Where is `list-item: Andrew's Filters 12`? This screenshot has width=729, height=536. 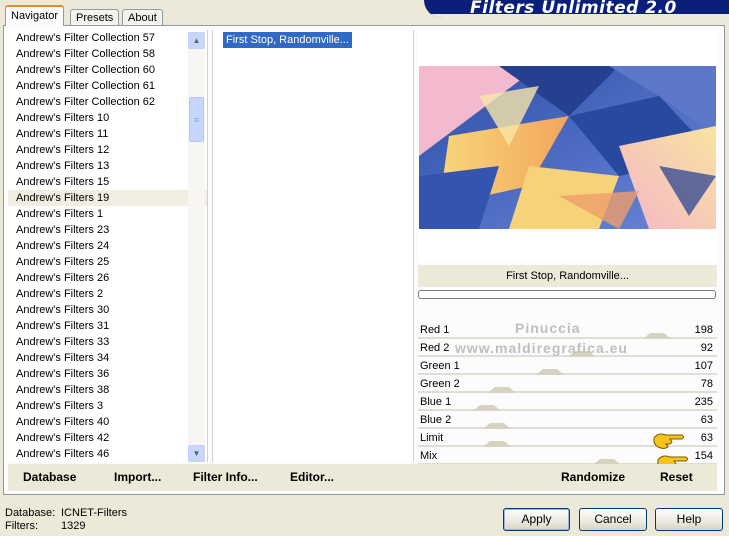
list-item: Andrew's Filters 12 is located at coordinates (107, 150).